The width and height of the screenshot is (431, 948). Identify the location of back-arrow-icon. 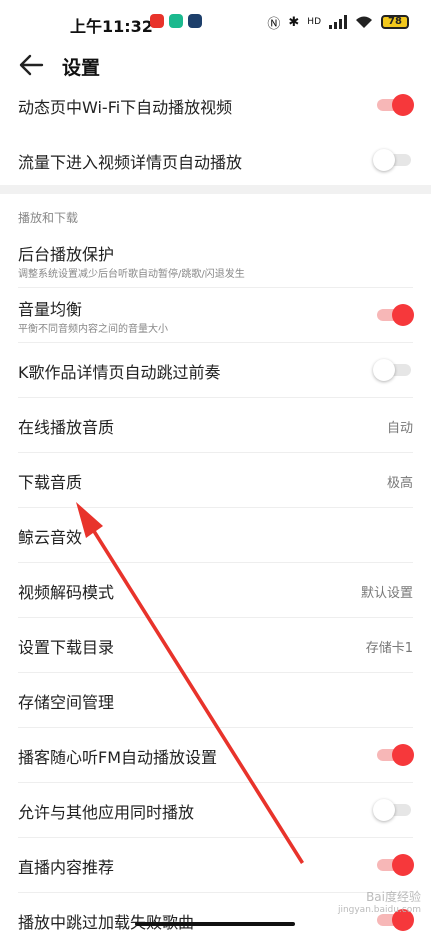
(31, 65).